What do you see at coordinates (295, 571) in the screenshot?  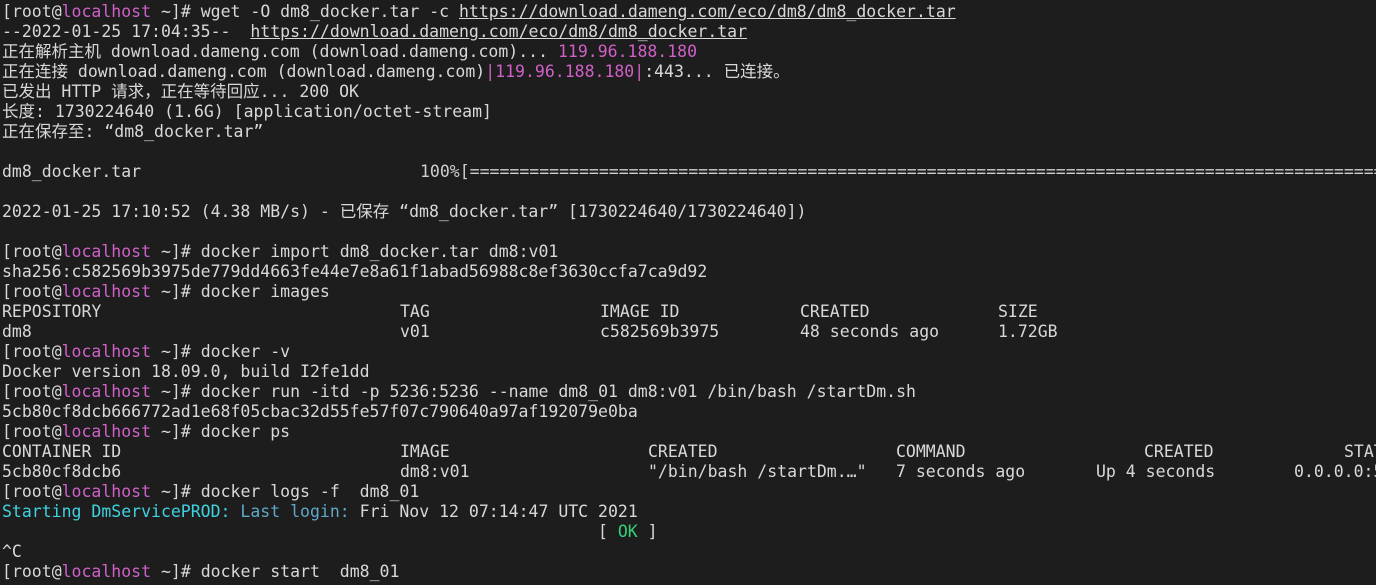 I see `command-text-start: docker start dm8_01` at bounding box center [295, 571].